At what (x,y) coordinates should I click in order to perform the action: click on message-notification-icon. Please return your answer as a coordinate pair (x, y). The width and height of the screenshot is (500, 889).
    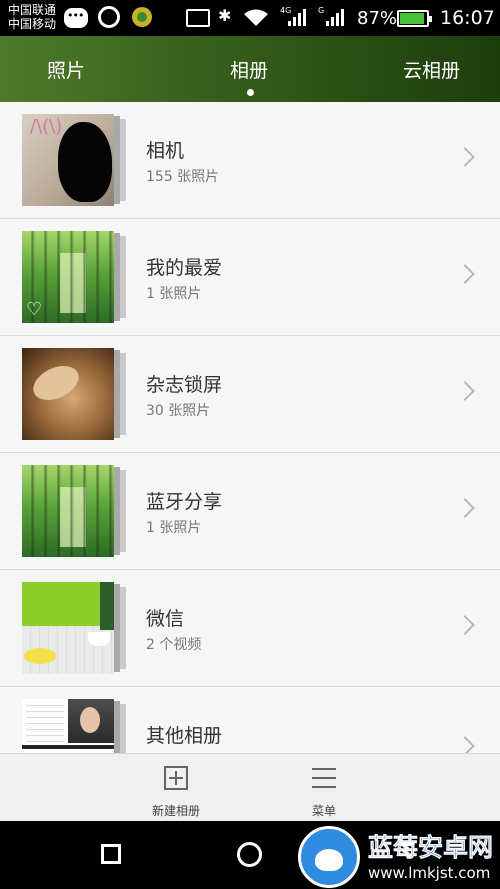
    Looking at the image, I should click on (76, 18).